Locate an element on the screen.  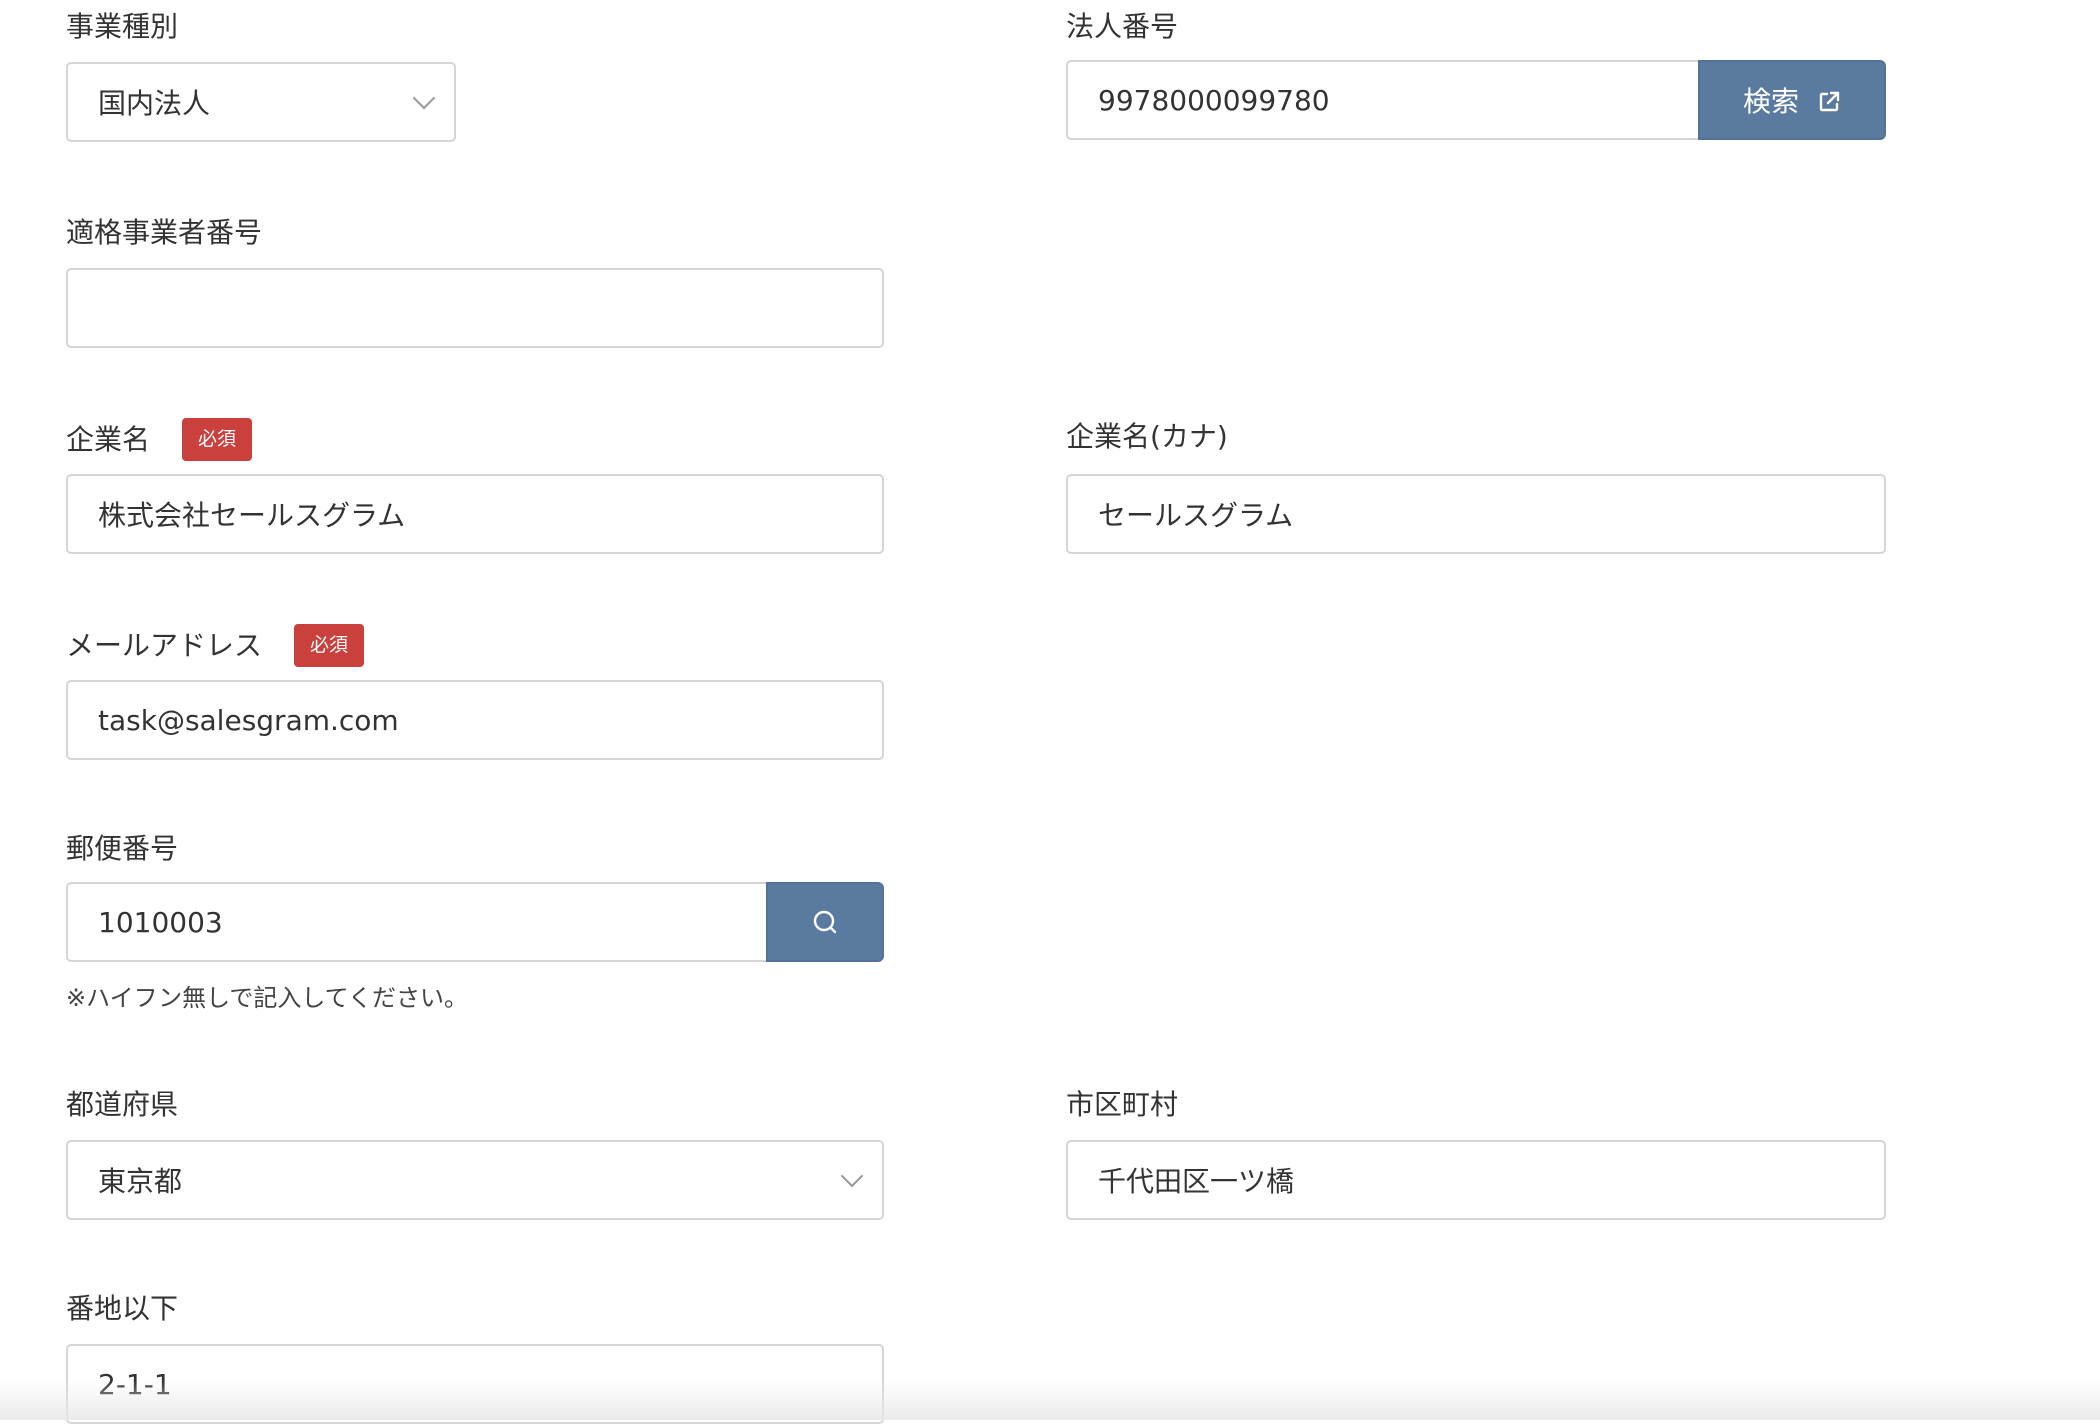
city-value: 千代田区一ツ橋 is located at coordinates (1196, 1181).